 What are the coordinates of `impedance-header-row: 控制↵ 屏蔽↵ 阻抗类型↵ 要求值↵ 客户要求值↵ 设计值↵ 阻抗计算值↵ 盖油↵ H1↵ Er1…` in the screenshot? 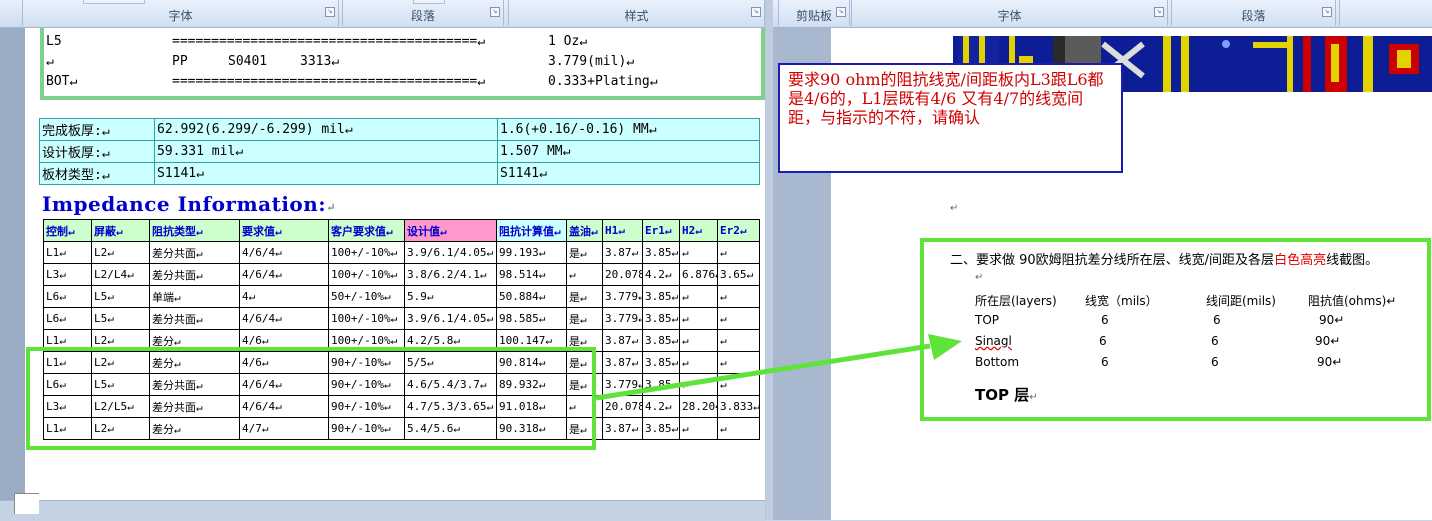 It's located at (401, 230).